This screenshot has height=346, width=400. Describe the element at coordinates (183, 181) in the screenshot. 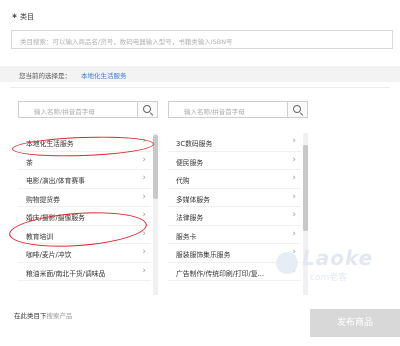

I see `list-item-label: 代购` at that location.